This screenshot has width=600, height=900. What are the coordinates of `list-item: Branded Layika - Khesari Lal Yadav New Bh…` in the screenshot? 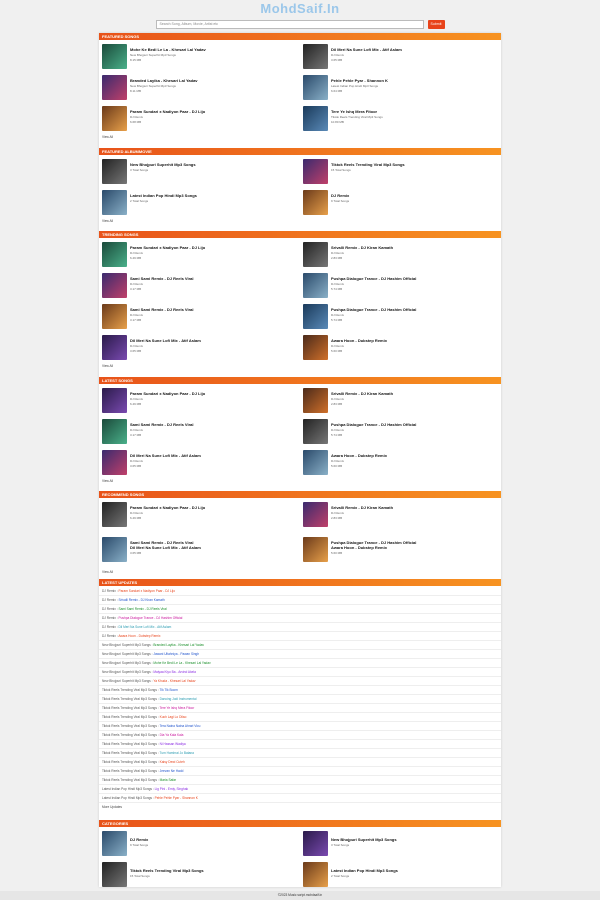 It's located at (199, 87).